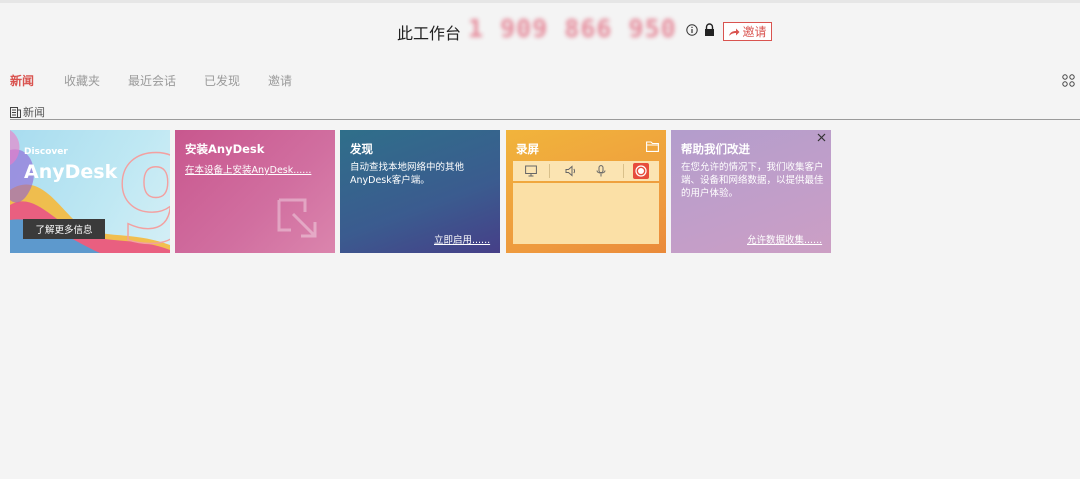 This screenshot has height=479, width=1080. I want to click on invite-button: 邀请, so click(747, 31).